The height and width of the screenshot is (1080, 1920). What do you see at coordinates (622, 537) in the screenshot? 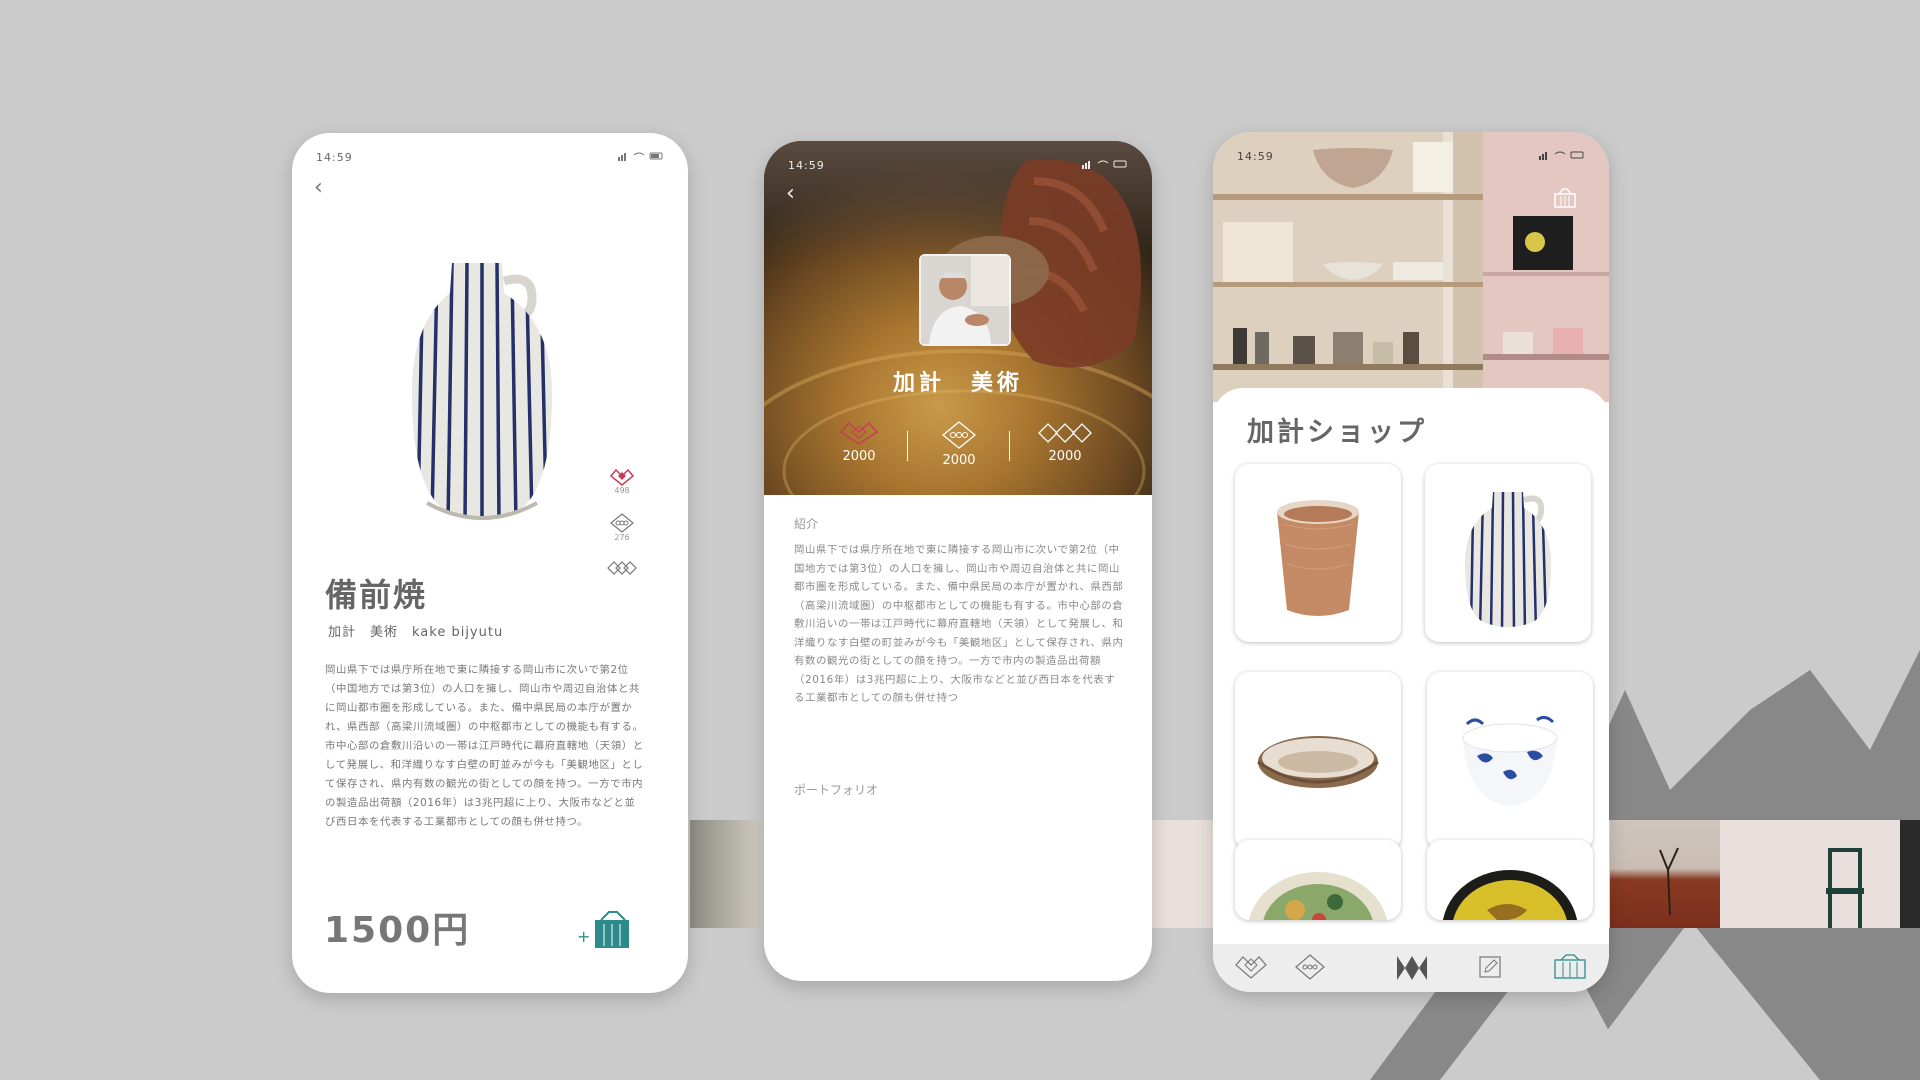
I see `favorite-count: 276` at bounding box center [622, 537].